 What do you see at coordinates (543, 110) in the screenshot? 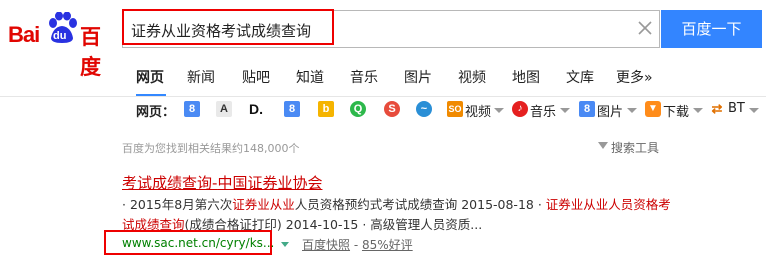
I see `filter-music: 音乐` at bounding box center [543, 110].